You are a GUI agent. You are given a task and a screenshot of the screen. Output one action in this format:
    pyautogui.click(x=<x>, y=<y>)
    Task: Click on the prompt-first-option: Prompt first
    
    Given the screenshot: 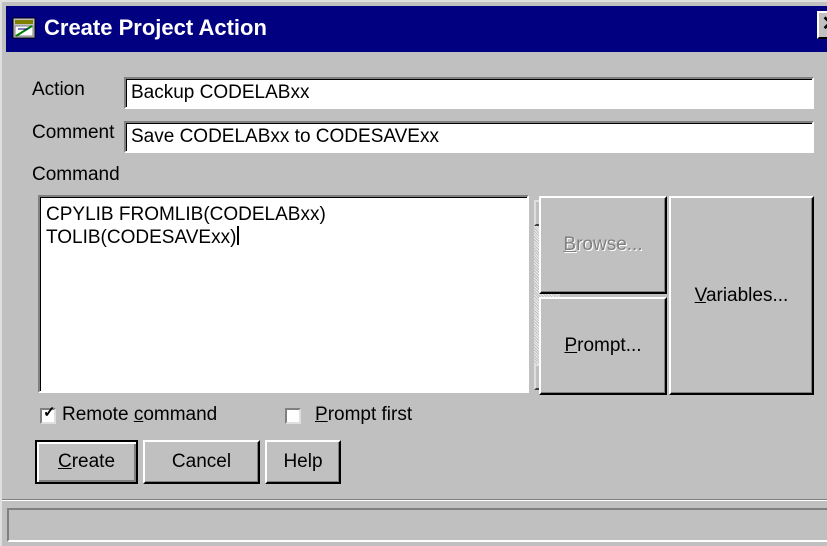 What is the action you would take?
    pyautogui.click(x=360, y=416)
    